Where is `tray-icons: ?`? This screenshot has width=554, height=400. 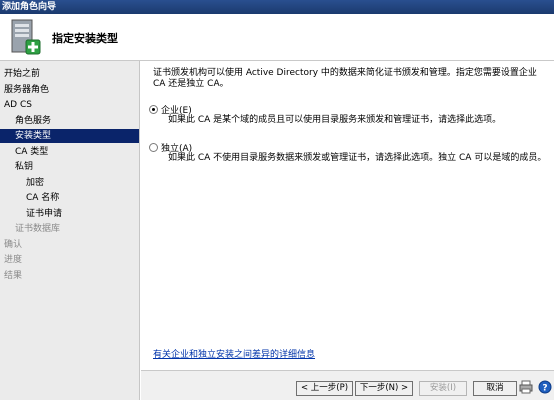
tray-icons: ? is located at coordinates (534, 388).